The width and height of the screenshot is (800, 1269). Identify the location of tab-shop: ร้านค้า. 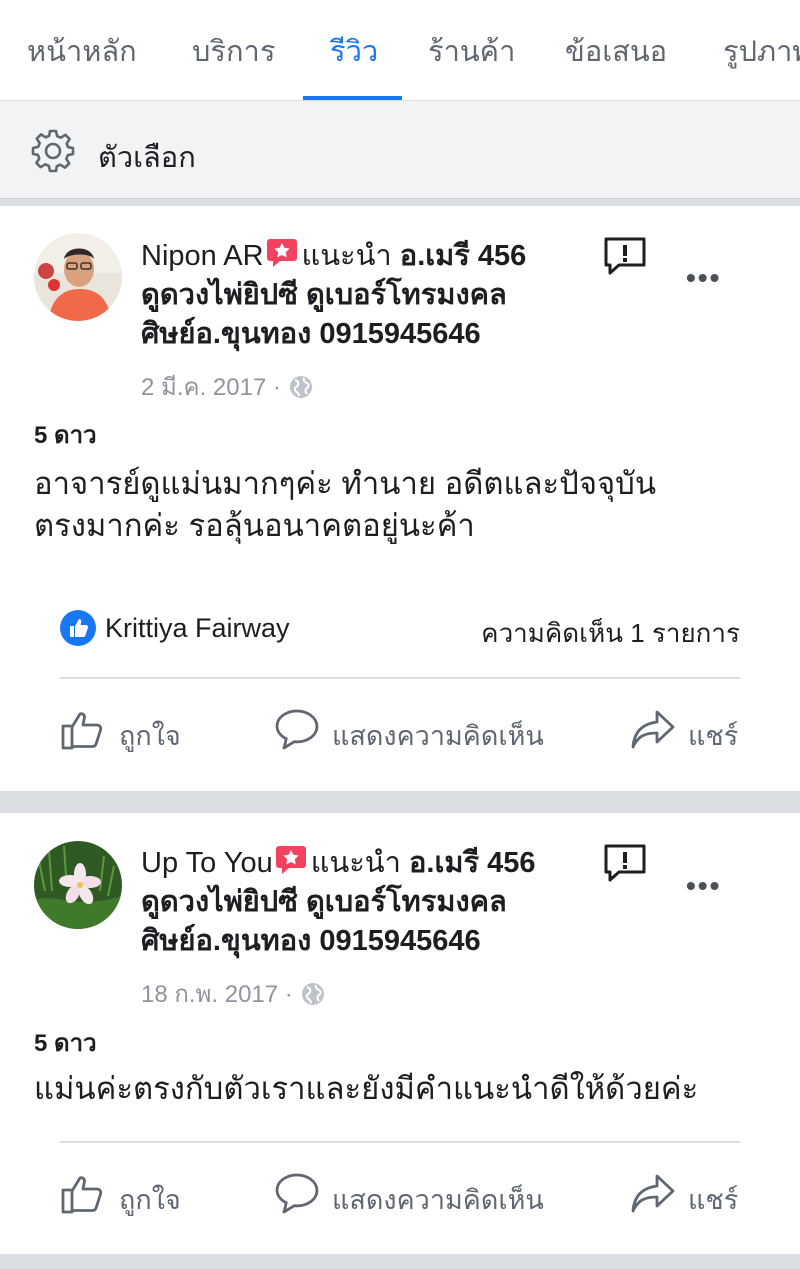
(471, 51).